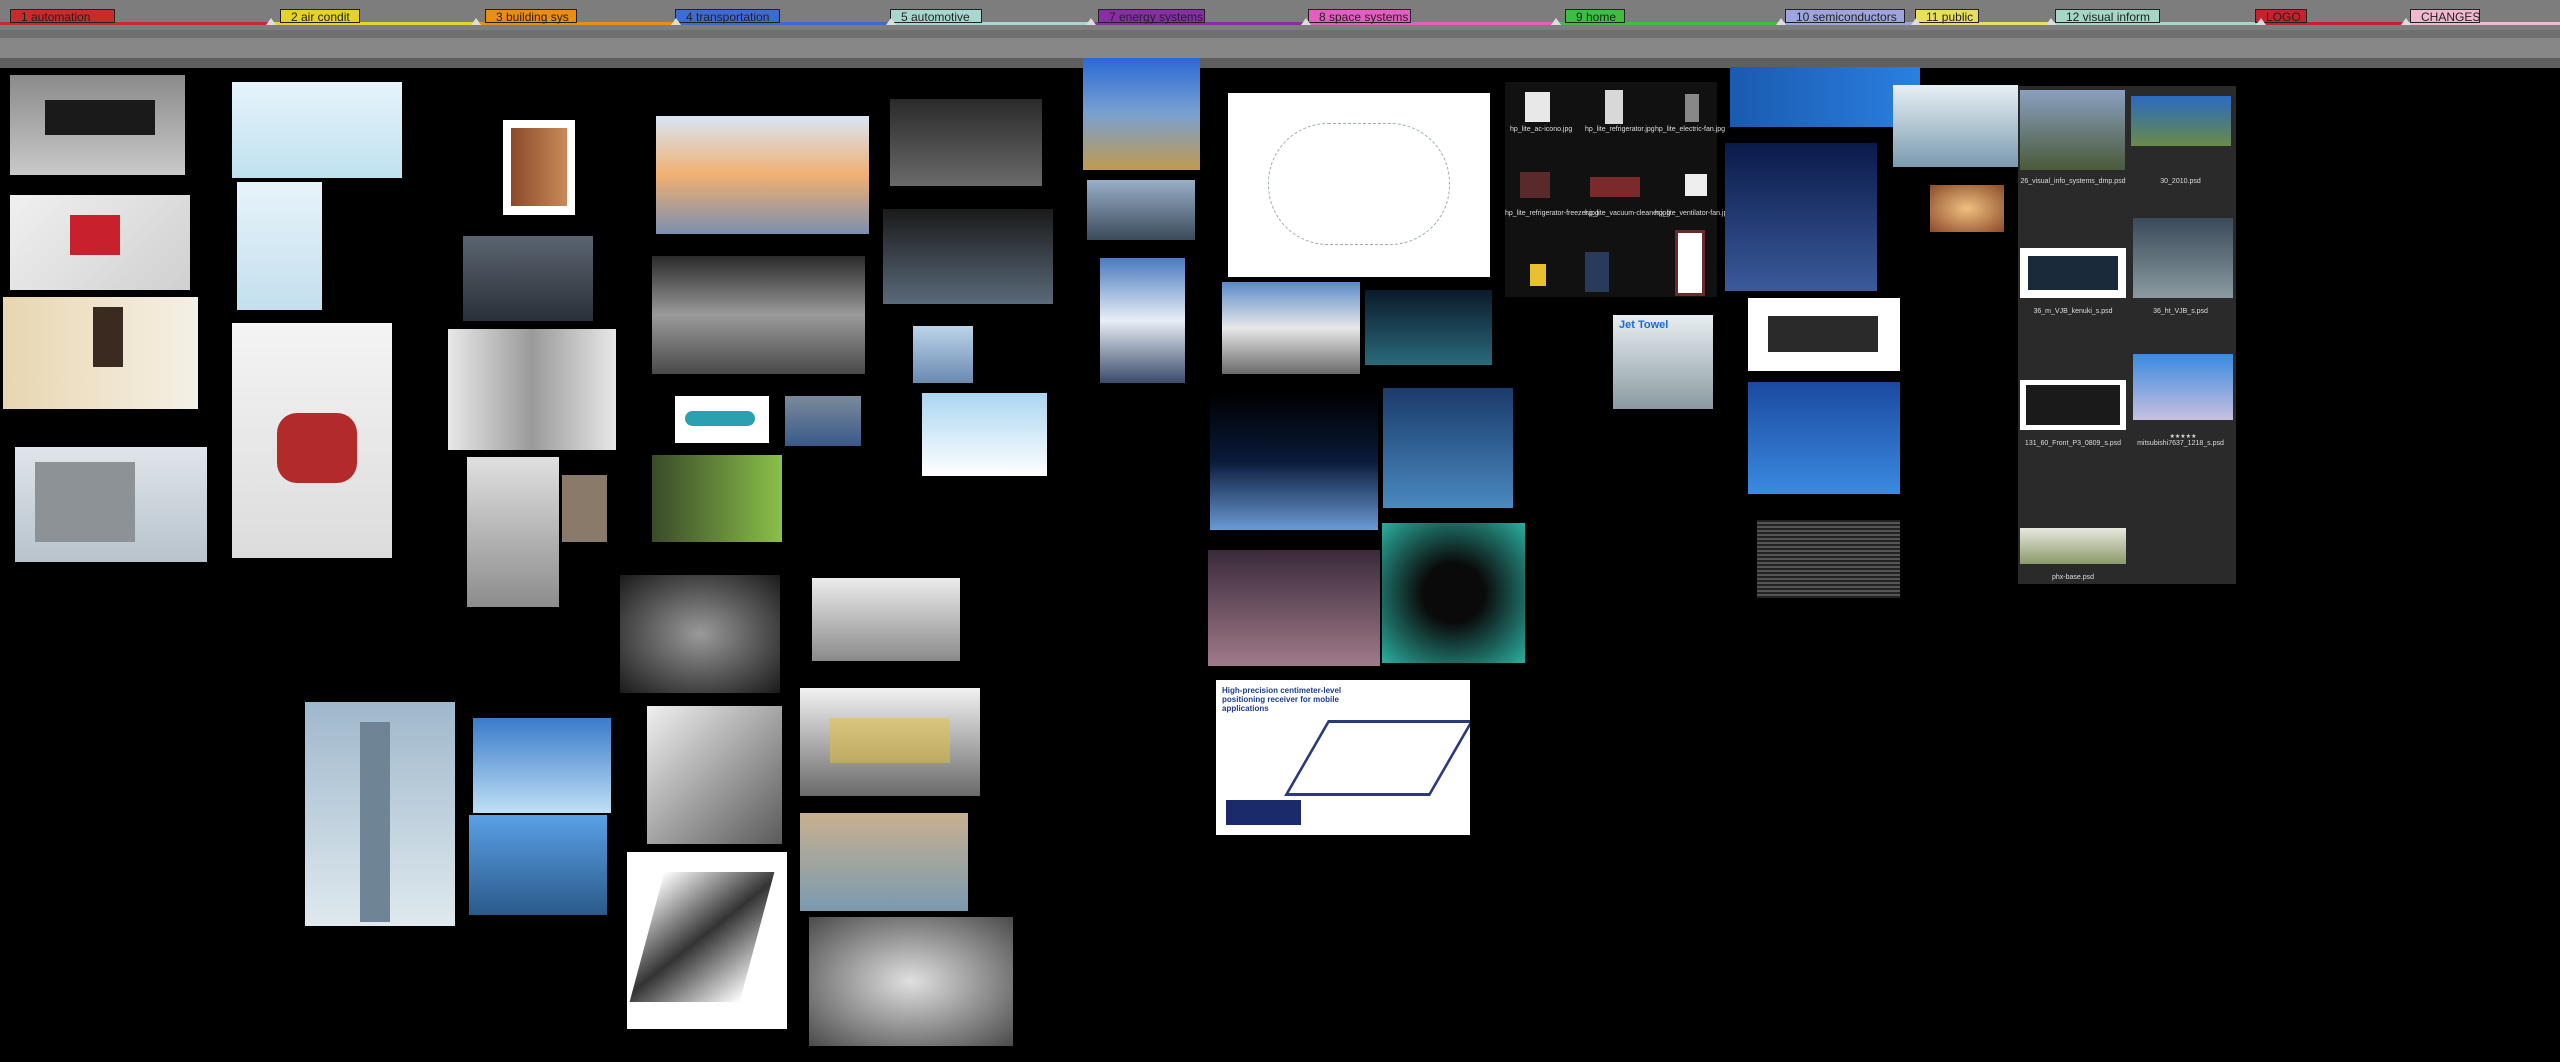 This screenshot has width=2560, height=1062. Describe the element at coordinates (1428, 327) in the screenshot. I see `space-mirror-image` at that location.